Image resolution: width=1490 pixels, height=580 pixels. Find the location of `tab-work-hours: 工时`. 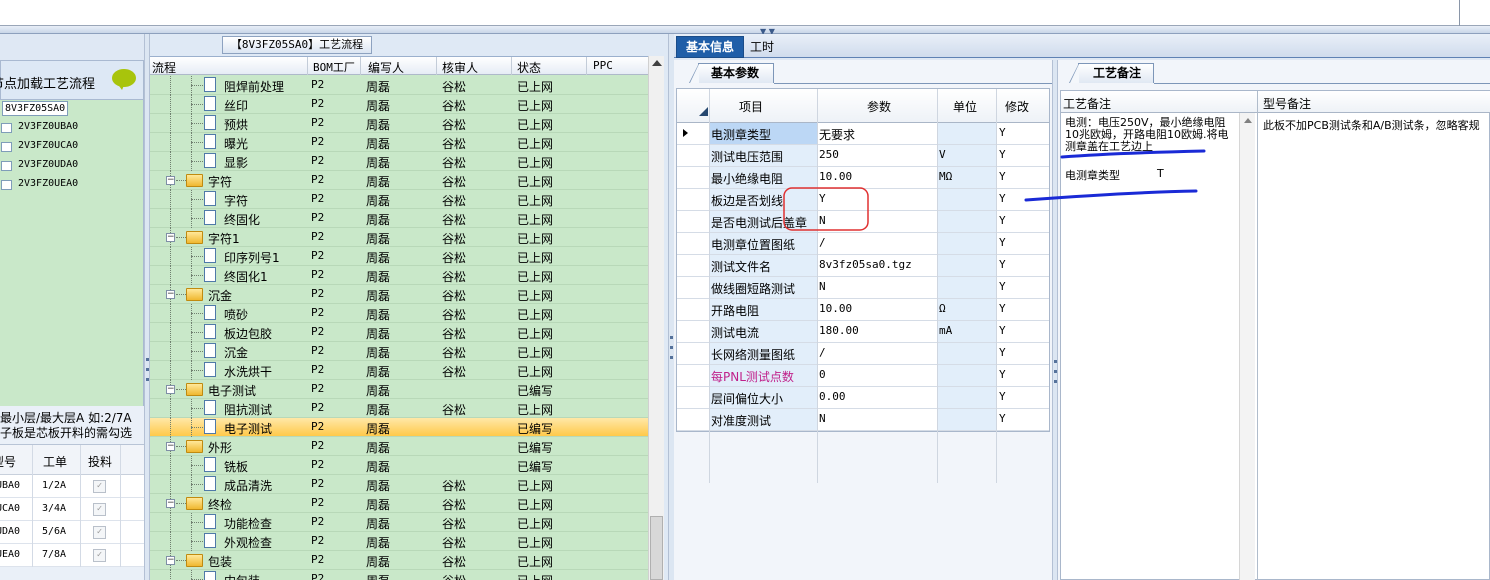

tab-work-hours: 工时 is located at coordinates (762, 46).